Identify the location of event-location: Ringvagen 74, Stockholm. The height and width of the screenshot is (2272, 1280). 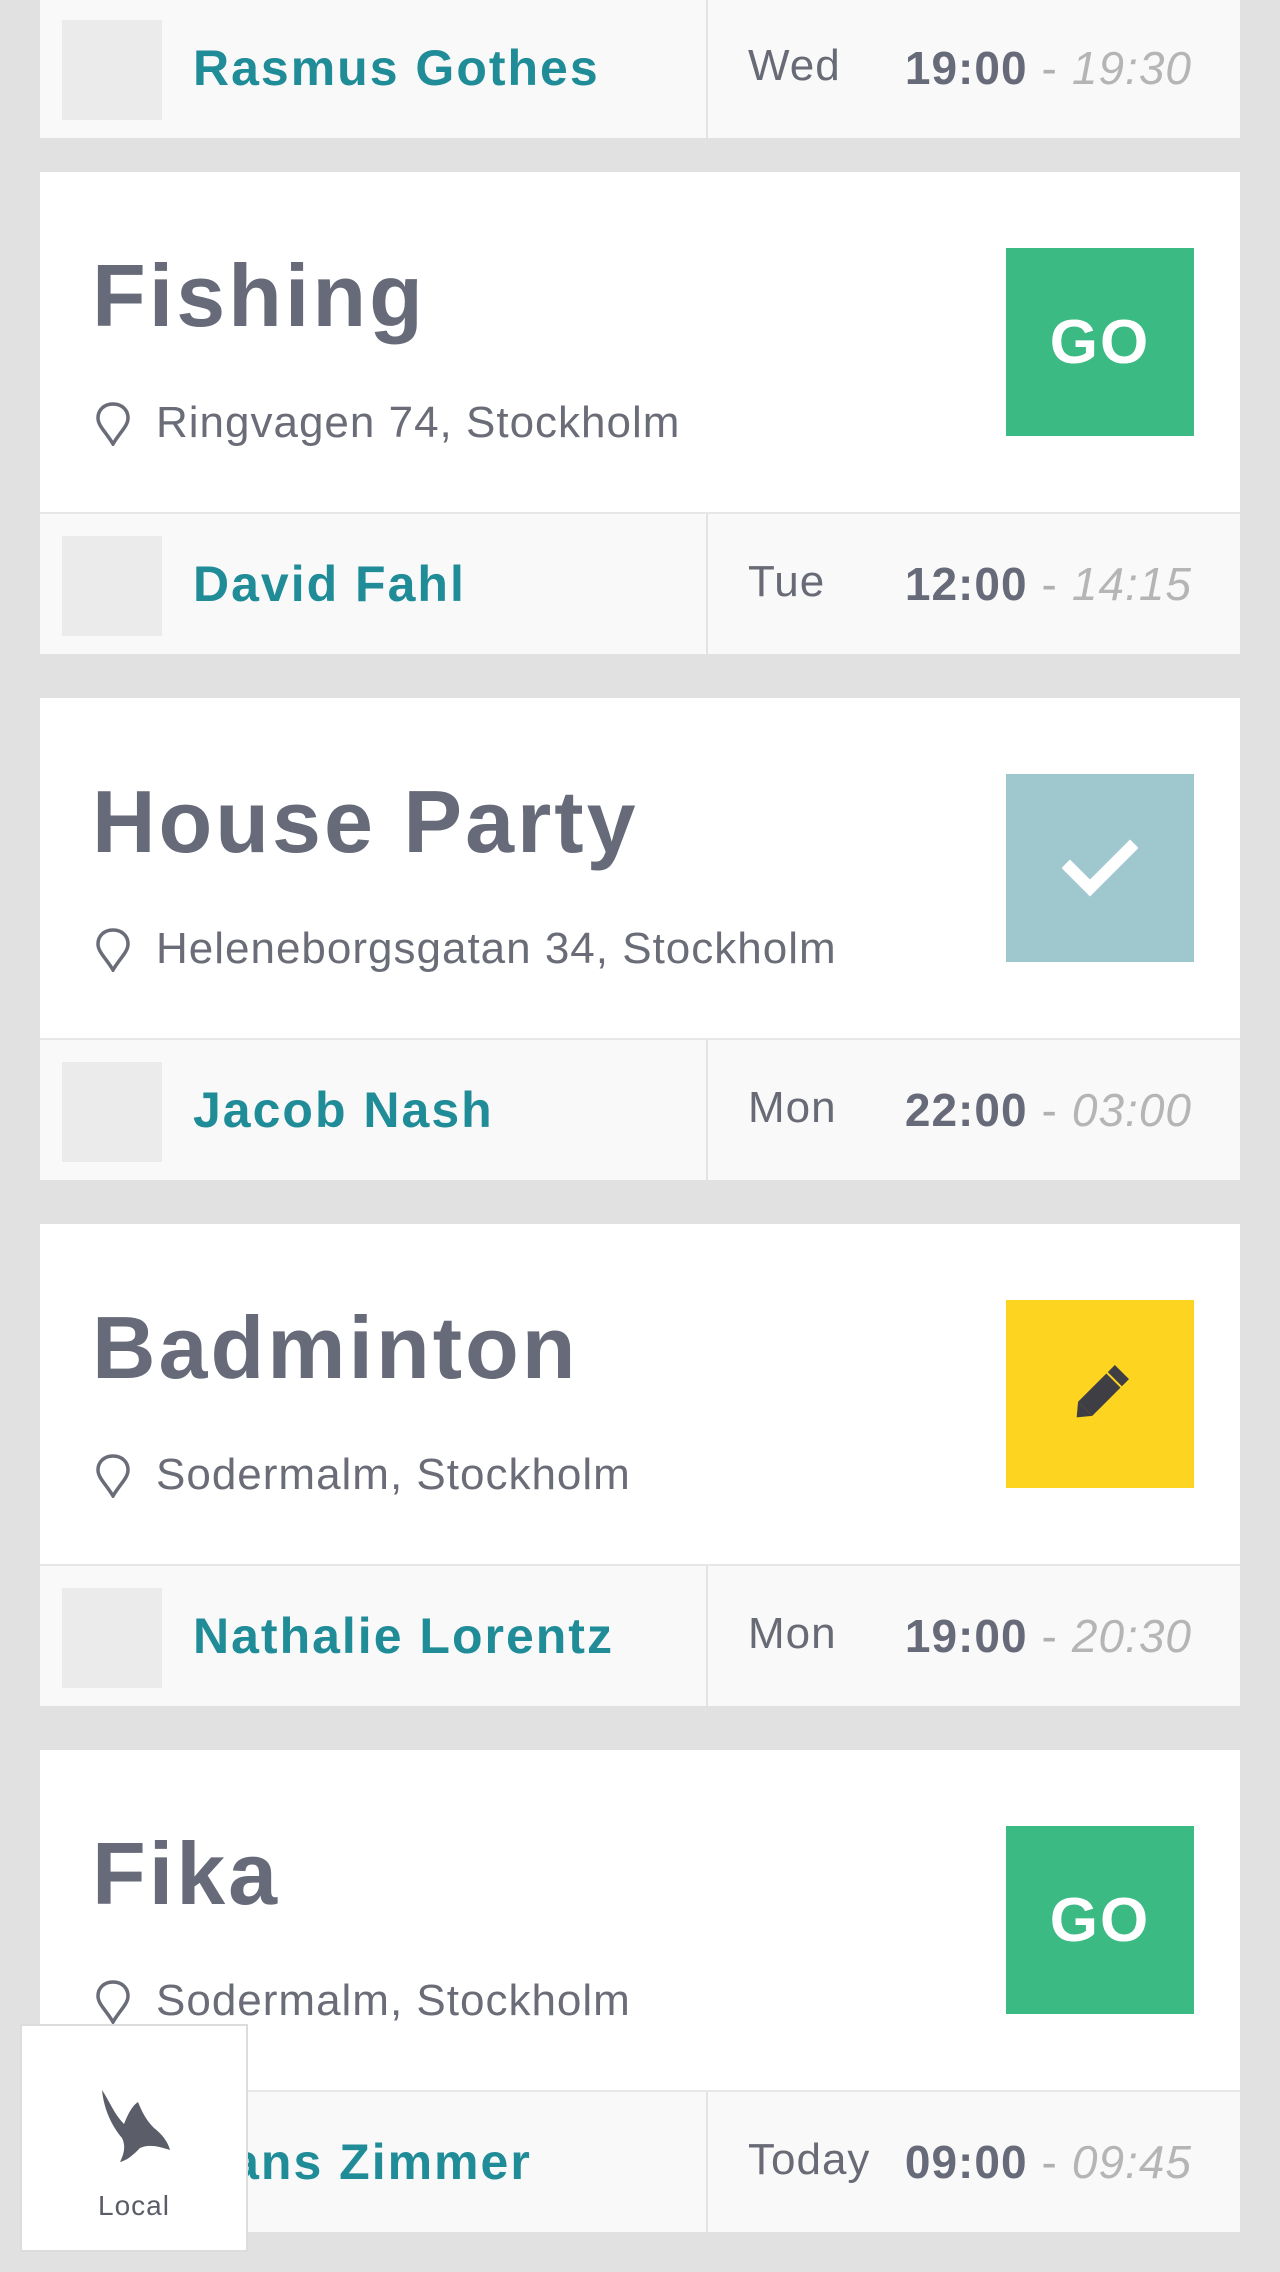
(386, 422).